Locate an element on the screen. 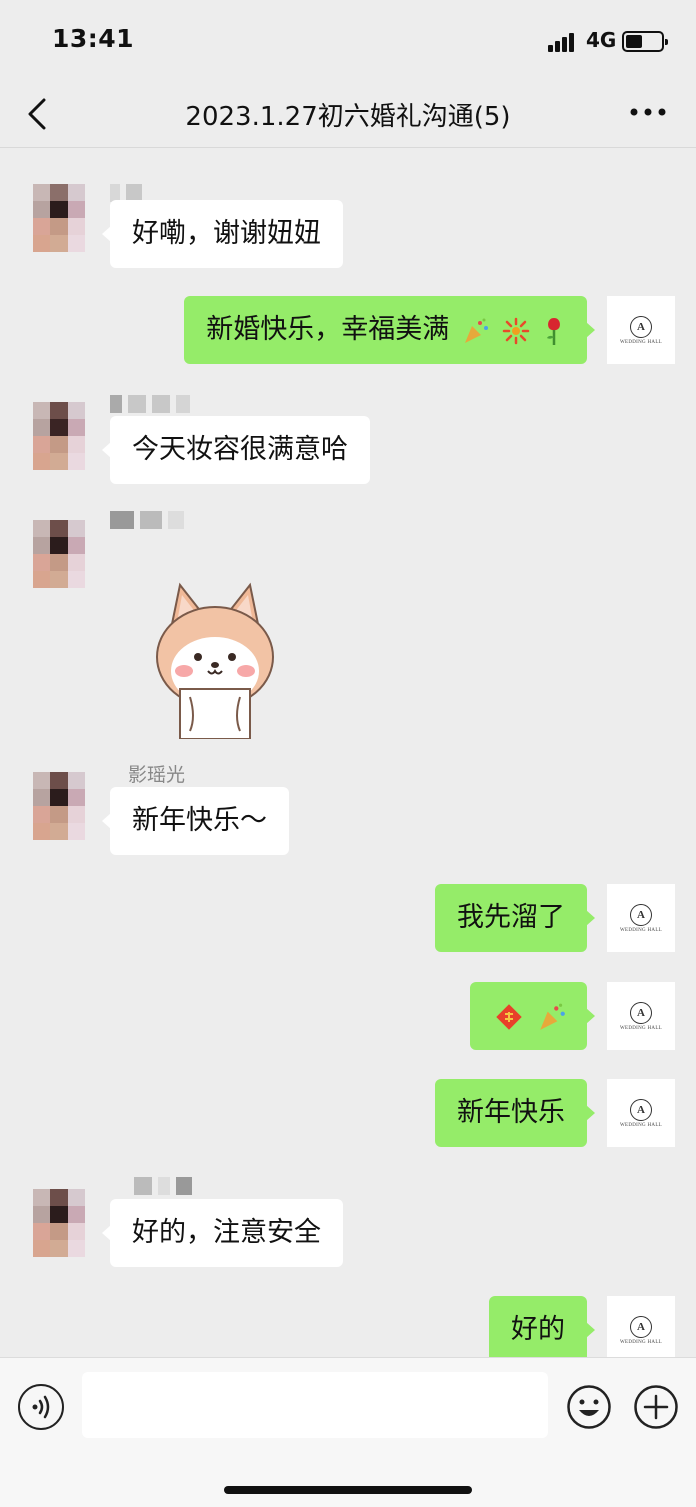  more-dots-icon is located at coordinates (648, 112).